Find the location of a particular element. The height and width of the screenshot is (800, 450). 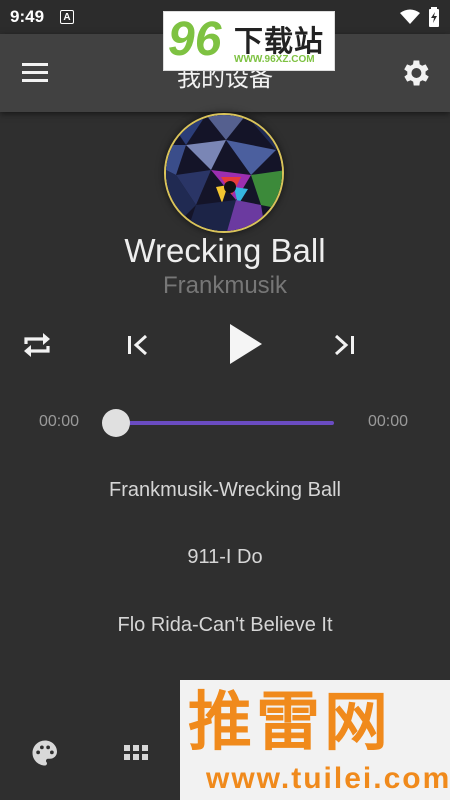

repeat-button is located at coordinates (37, 345).